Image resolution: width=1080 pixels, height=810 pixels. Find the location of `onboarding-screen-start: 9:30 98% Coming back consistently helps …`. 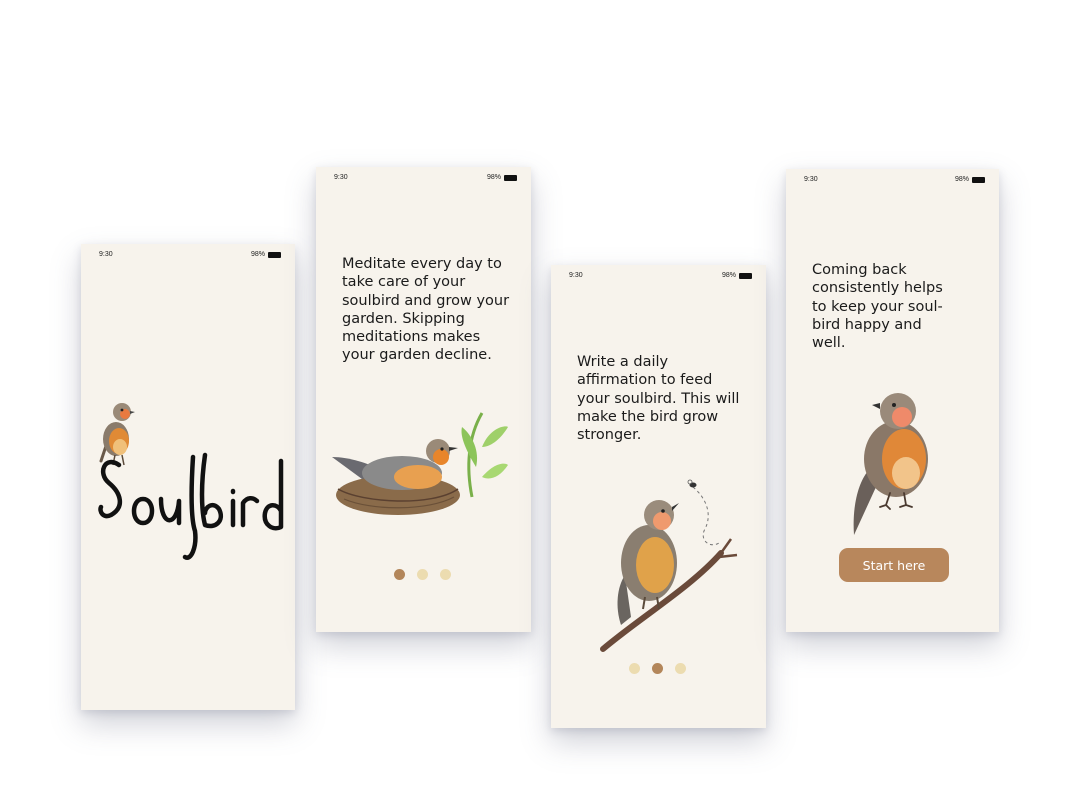

onboarding-screen-start: 9:30 98% Coming back consistently helps … is located at coordinates (892, 400).